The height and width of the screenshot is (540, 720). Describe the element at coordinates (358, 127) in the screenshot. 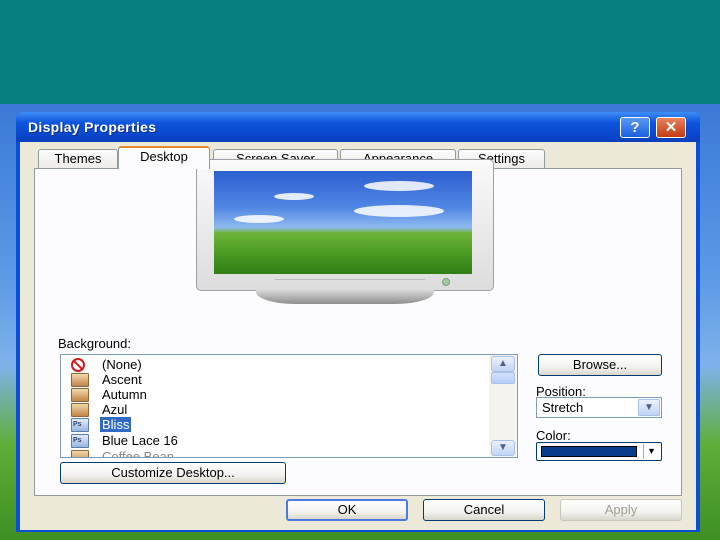

I see `title-bar: Display Properties ? ✕` at that location.